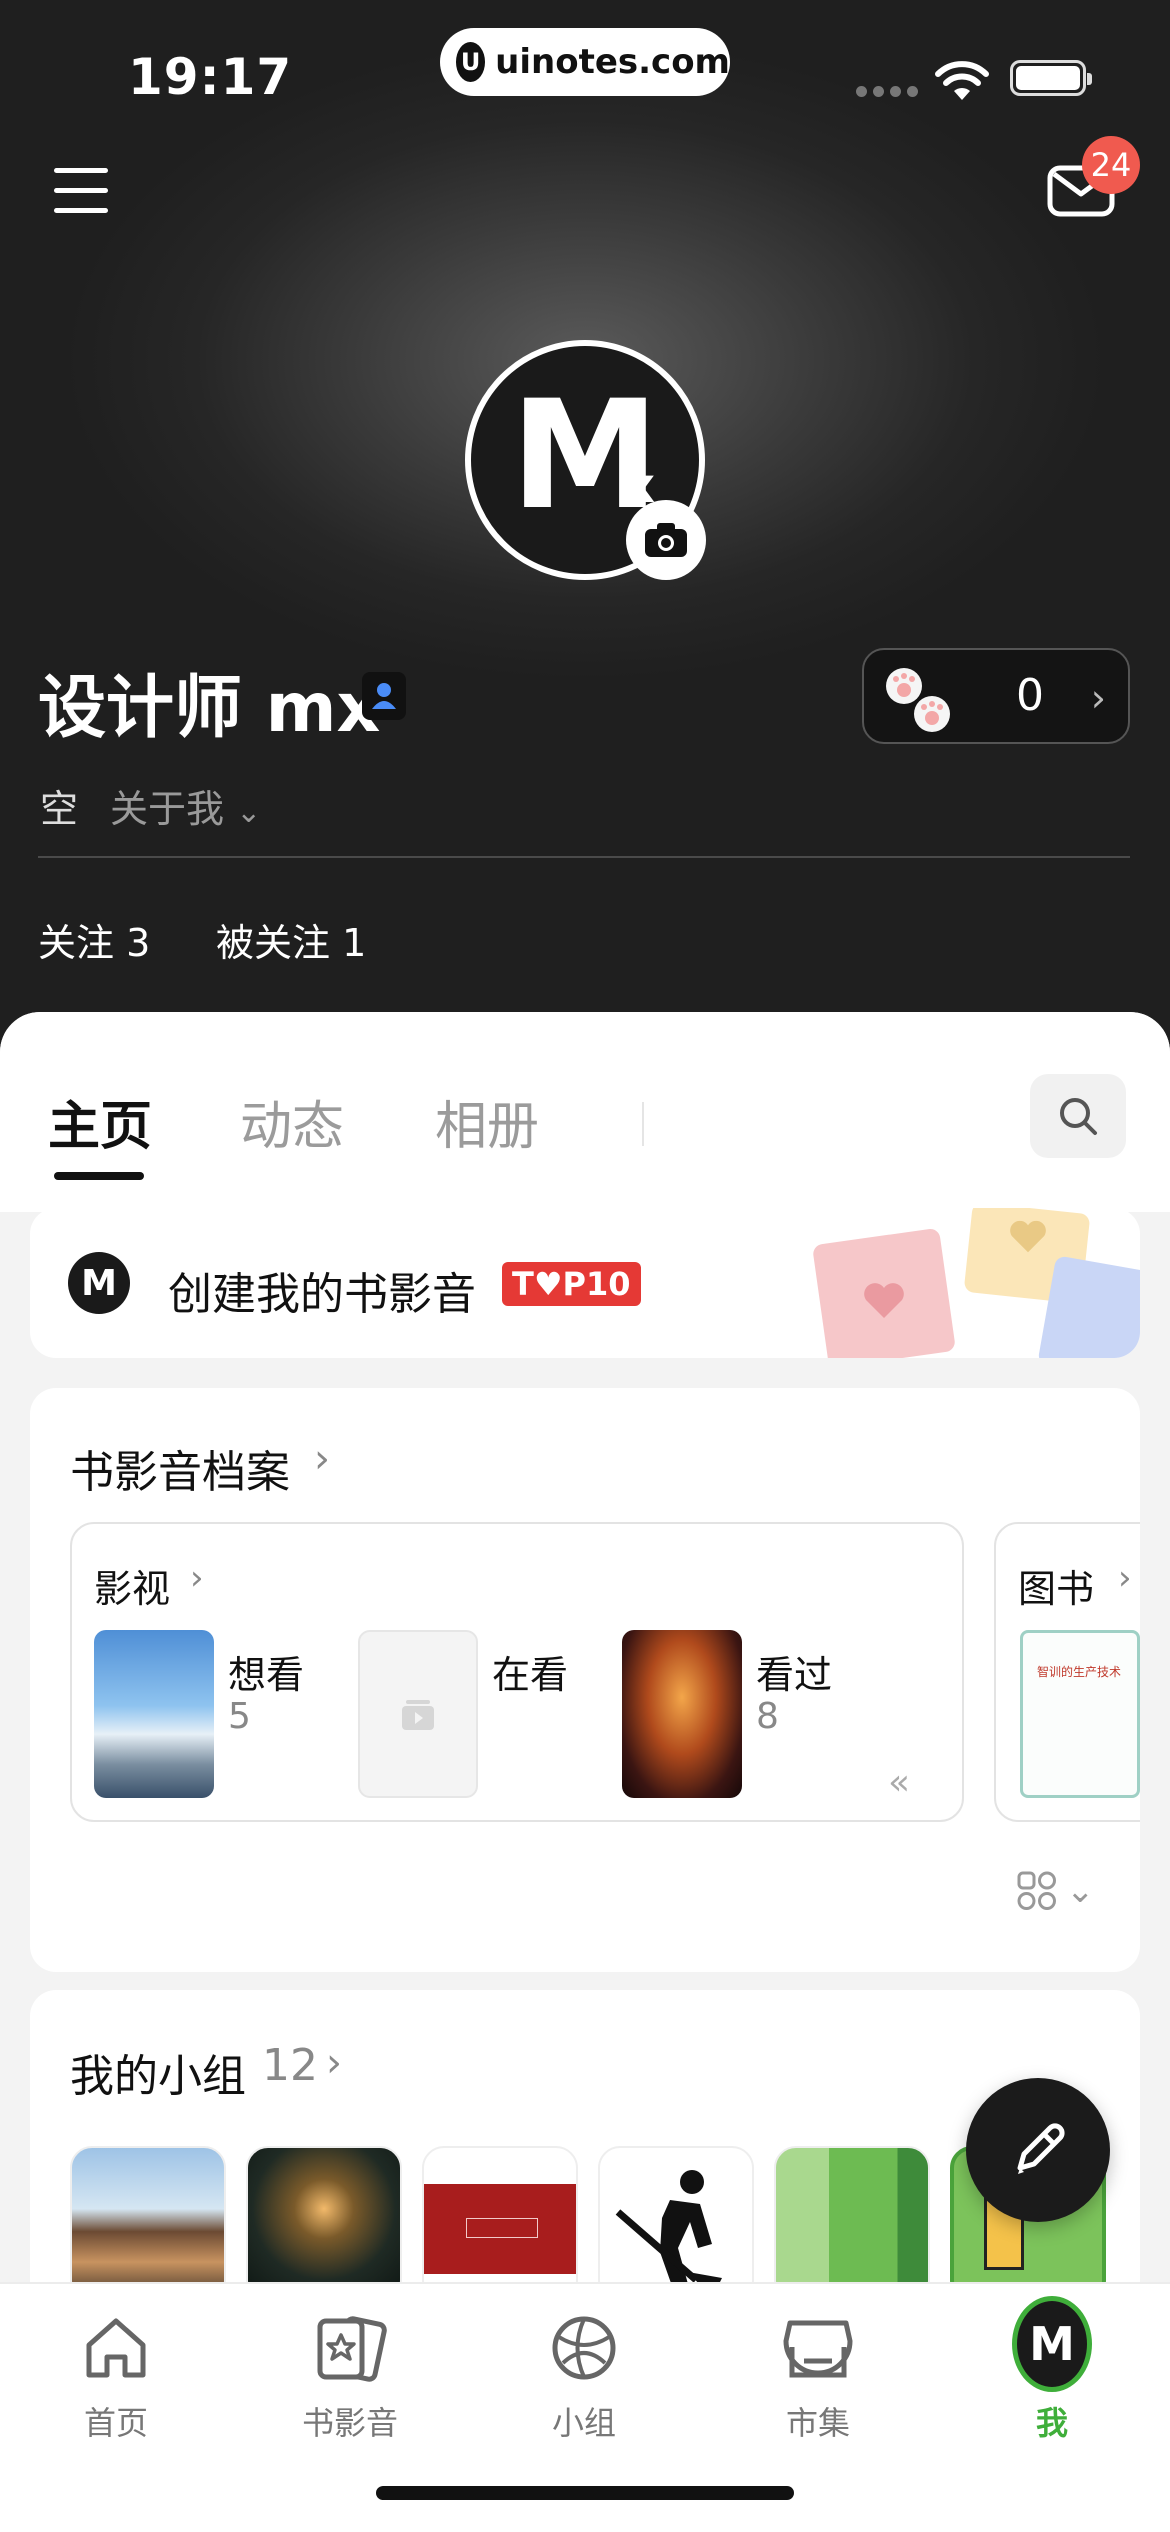 The image size is (1170, 2532). I want to click on book-cover-thumbnail: 智训的生产技术, so click(1080, 1714).